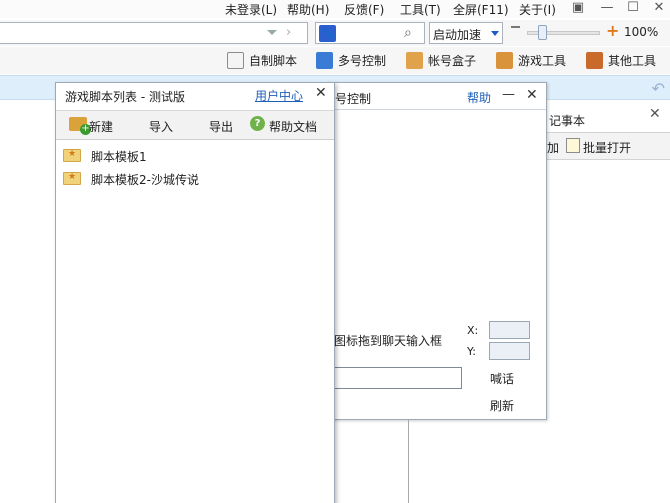 The height and width of the screenshot is (503, 670). Describe the element at coordinates (364, 9) in the screenshot. I see `menu-feedback: 反馈(F)` at that location.